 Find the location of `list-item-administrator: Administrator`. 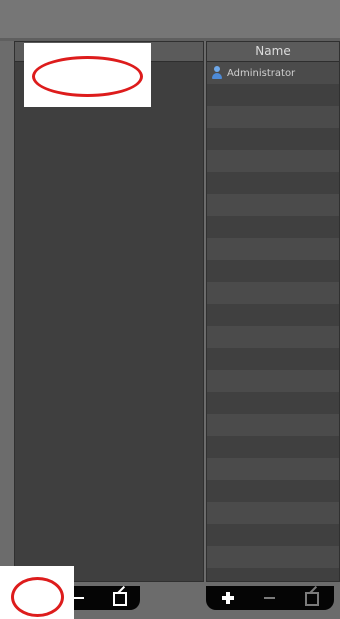

list-item-administrator: Administrator is located at coordinates (273, 73).